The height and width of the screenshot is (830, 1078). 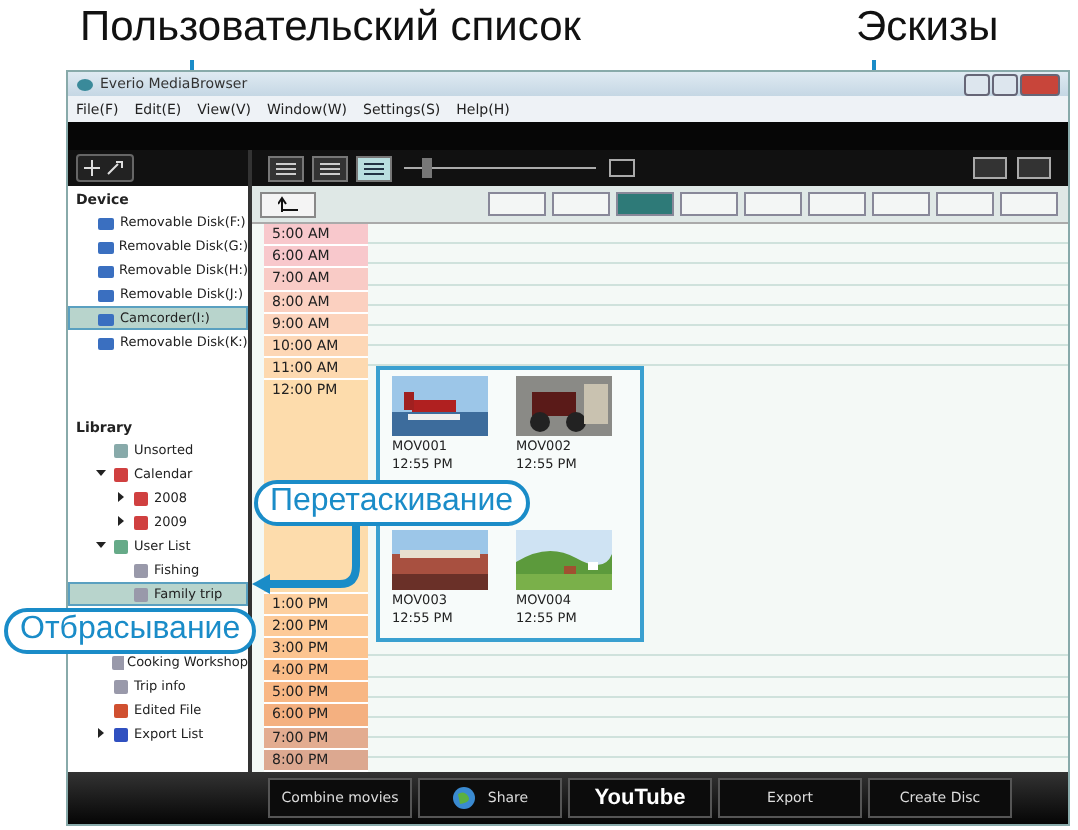 I want to click on callout-label: Эскизы, so click(x=927, y=28).